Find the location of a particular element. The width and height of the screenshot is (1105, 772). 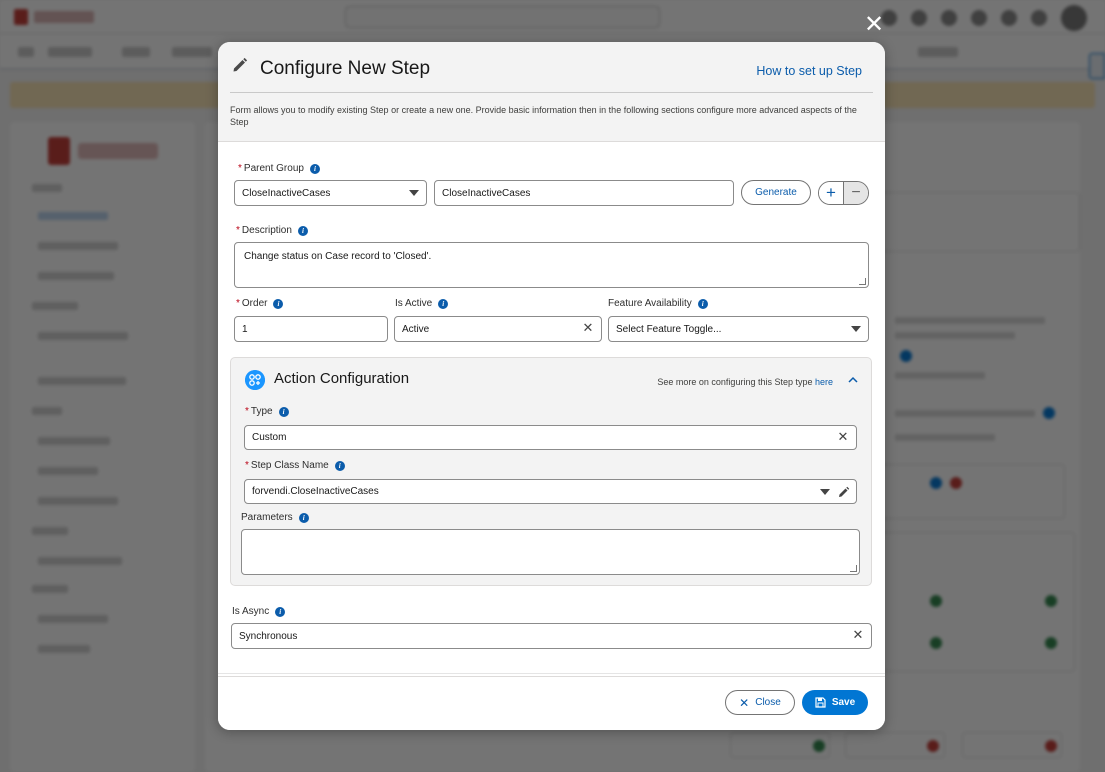

step-class-select: forvendi.CloseInactiveCases is located at coordinates (550, 491).